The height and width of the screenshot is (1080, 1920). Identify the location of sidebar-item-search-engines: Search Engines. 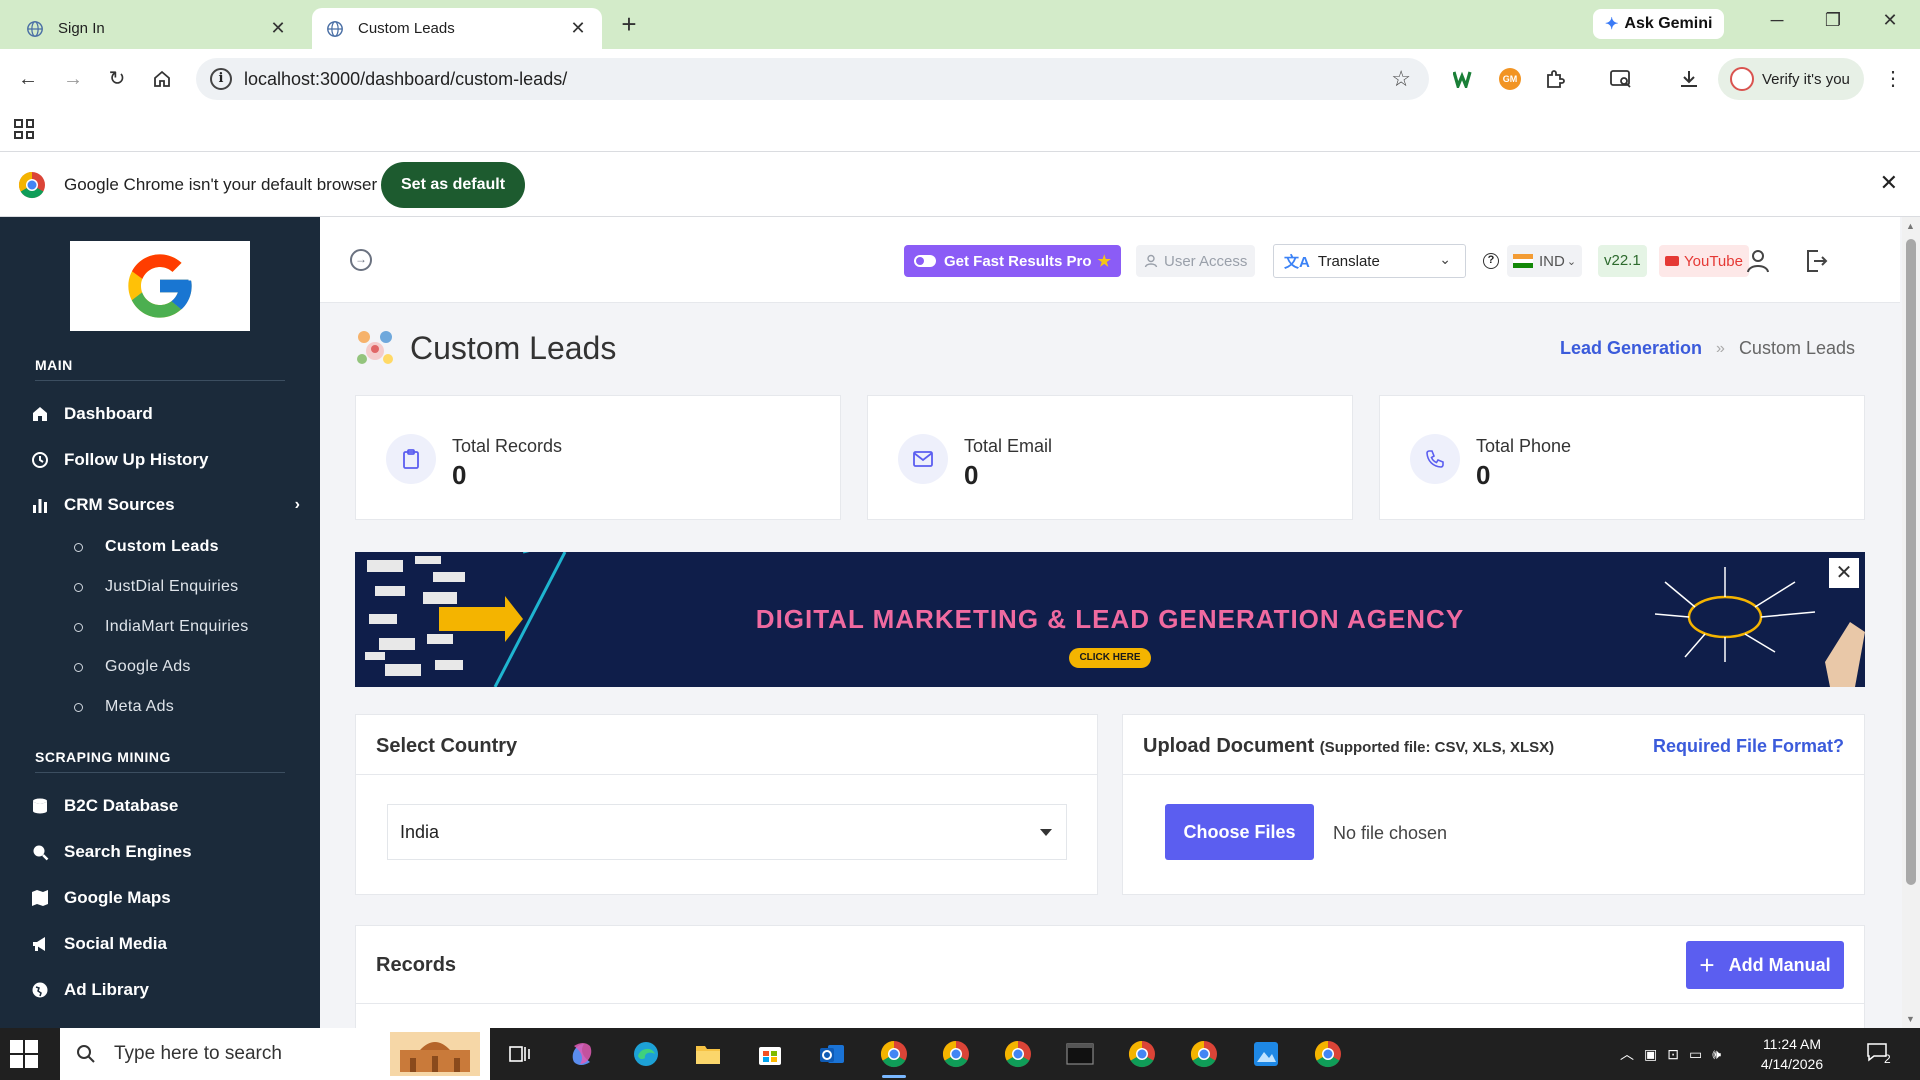
(165, 852).